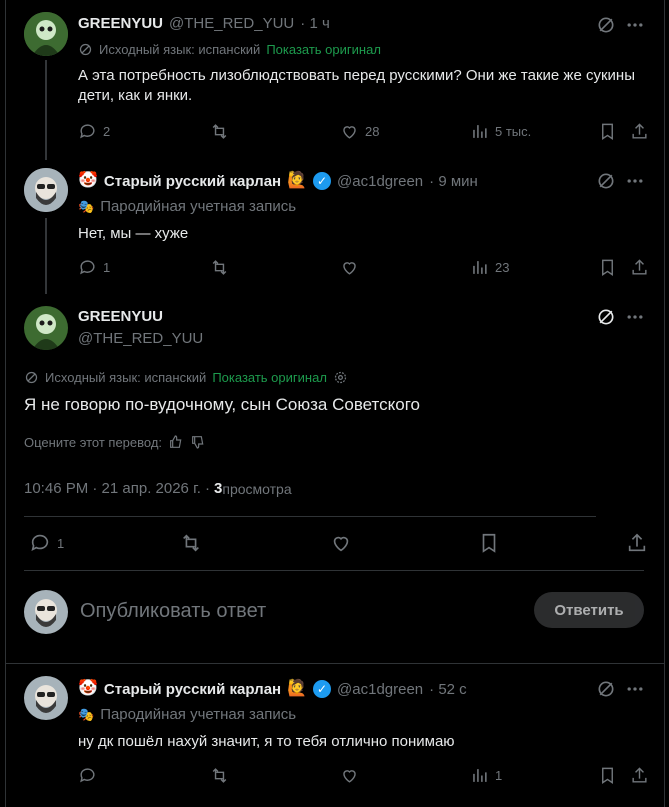 The width and height of the screenshot is (669, 807). What do you see at coordinates (502, 267) in the screenshot?
I see `views-count: 23` at bounding box center [502, 267].